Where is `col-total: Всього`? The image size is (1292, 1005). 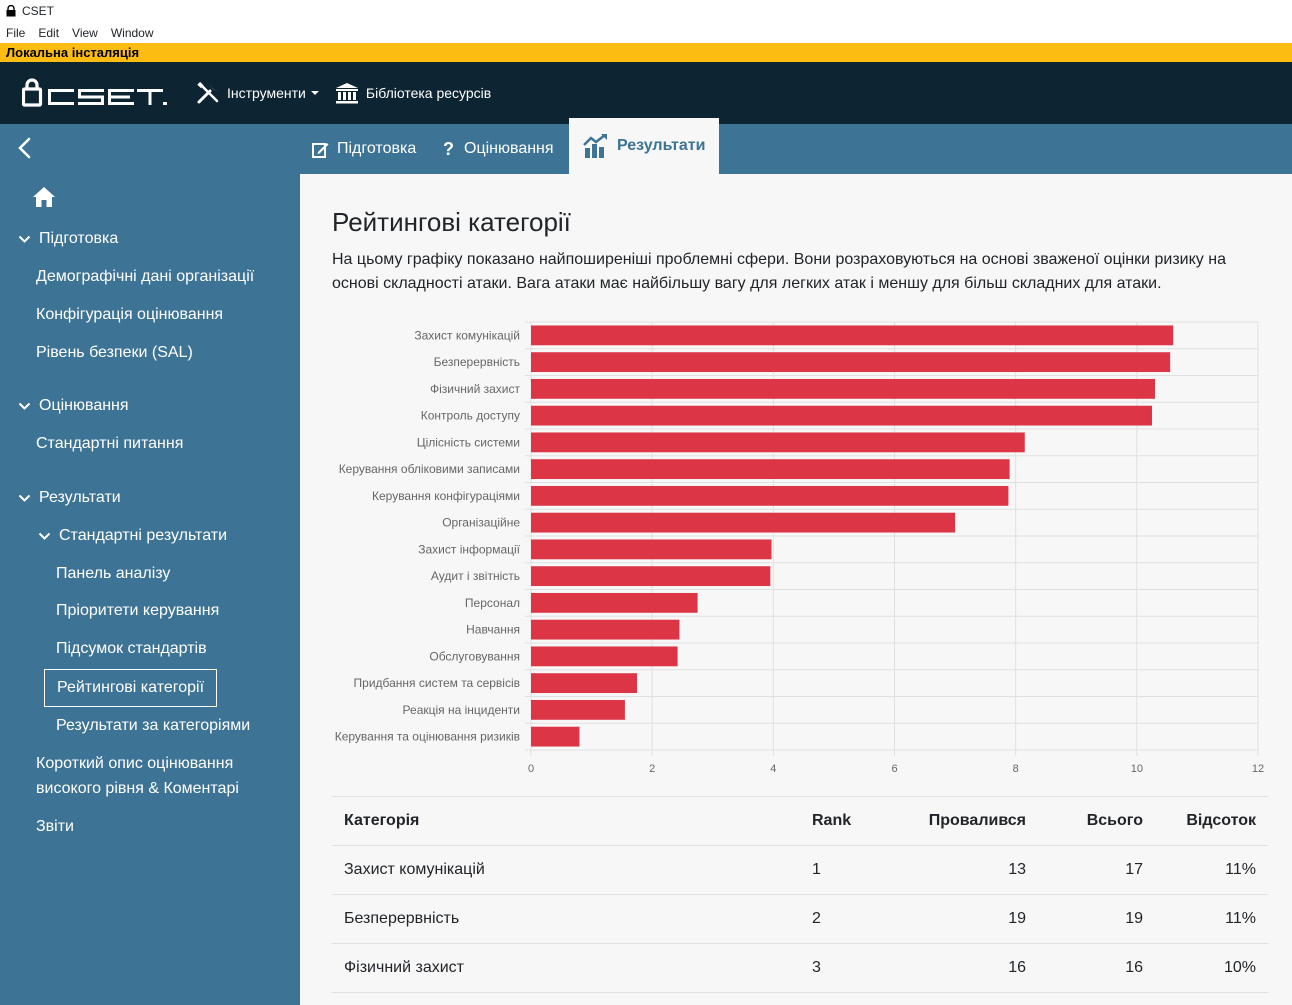
col-total: Всього is located at coordinates (1096, 821).